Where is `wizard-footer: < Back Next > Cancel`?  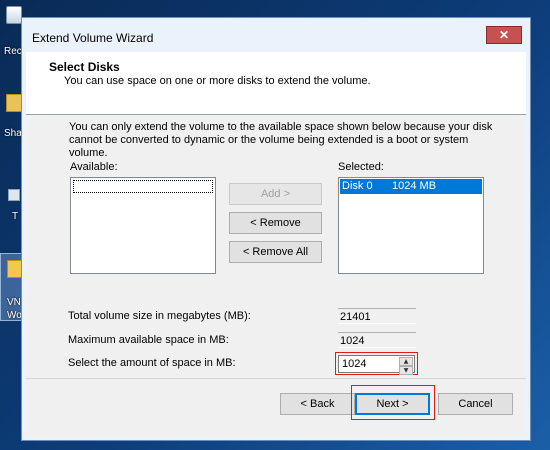
wizard-footer: < Back Next > Cancel is located at coordinates (276, 408).